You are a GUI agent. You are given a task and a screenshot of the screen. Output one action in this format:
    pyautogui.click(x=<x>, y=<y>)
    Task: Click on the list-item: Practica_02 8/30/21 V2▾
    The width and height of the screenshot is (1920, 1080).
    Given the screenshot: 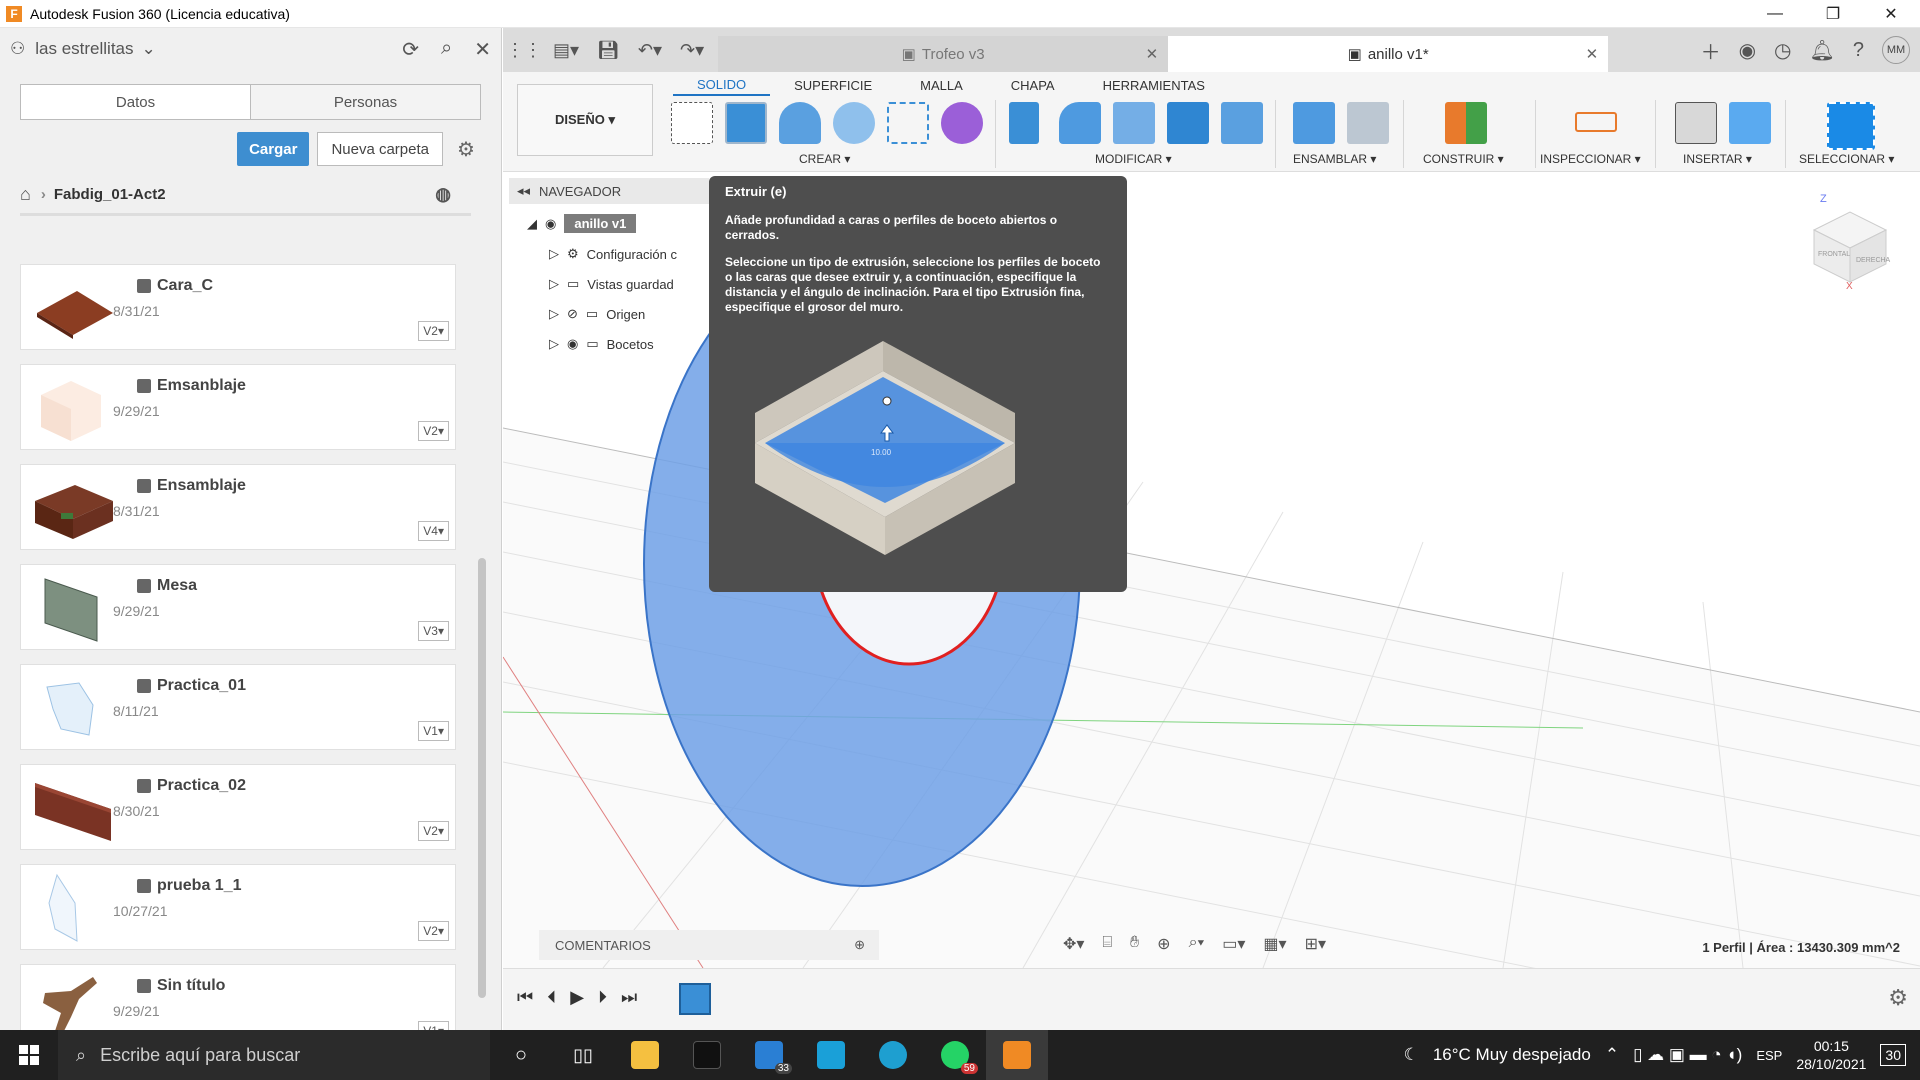 What is the action you would take?
    pyautogui.click(x=238, y=807)
    